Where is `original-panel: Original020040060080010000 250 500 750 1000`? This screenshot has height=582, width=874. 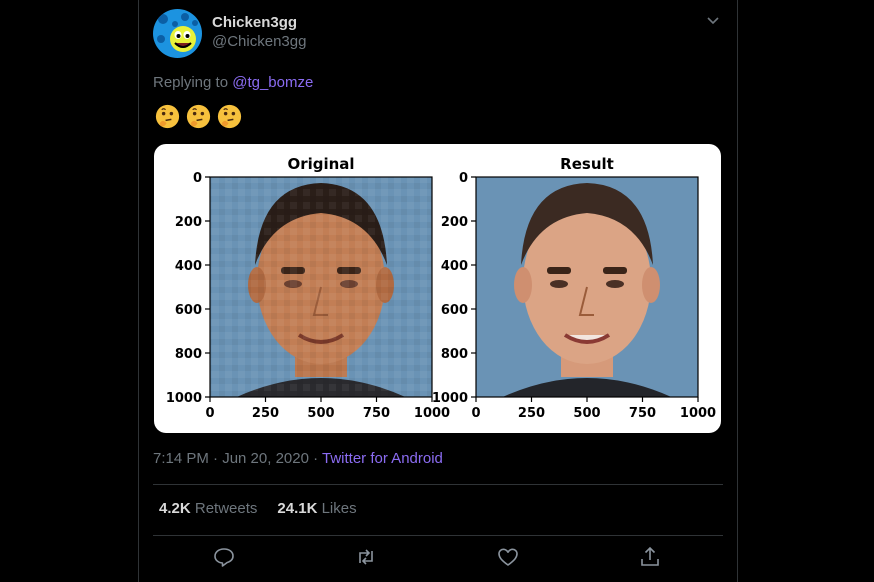 original-panel: Original020040060080010000 250 500 750 1000 is located at coordinates (308, 288).